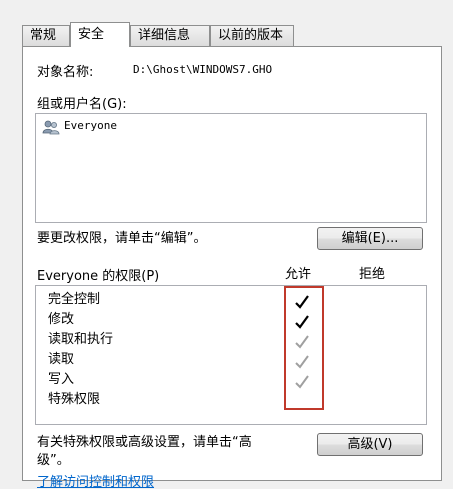 This screenshot has width=453, height=490. I want to click on perm-row-label: 读取, so click(61, 359).